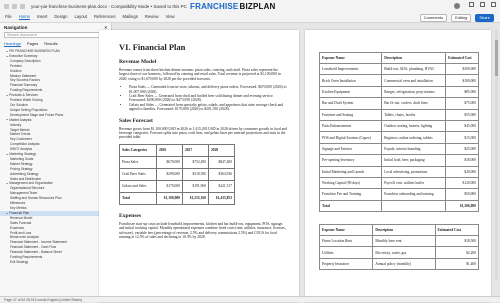 This screenshot has width=500, height=303. I want to click on navigation-title: Navigation, so click(15, 27).